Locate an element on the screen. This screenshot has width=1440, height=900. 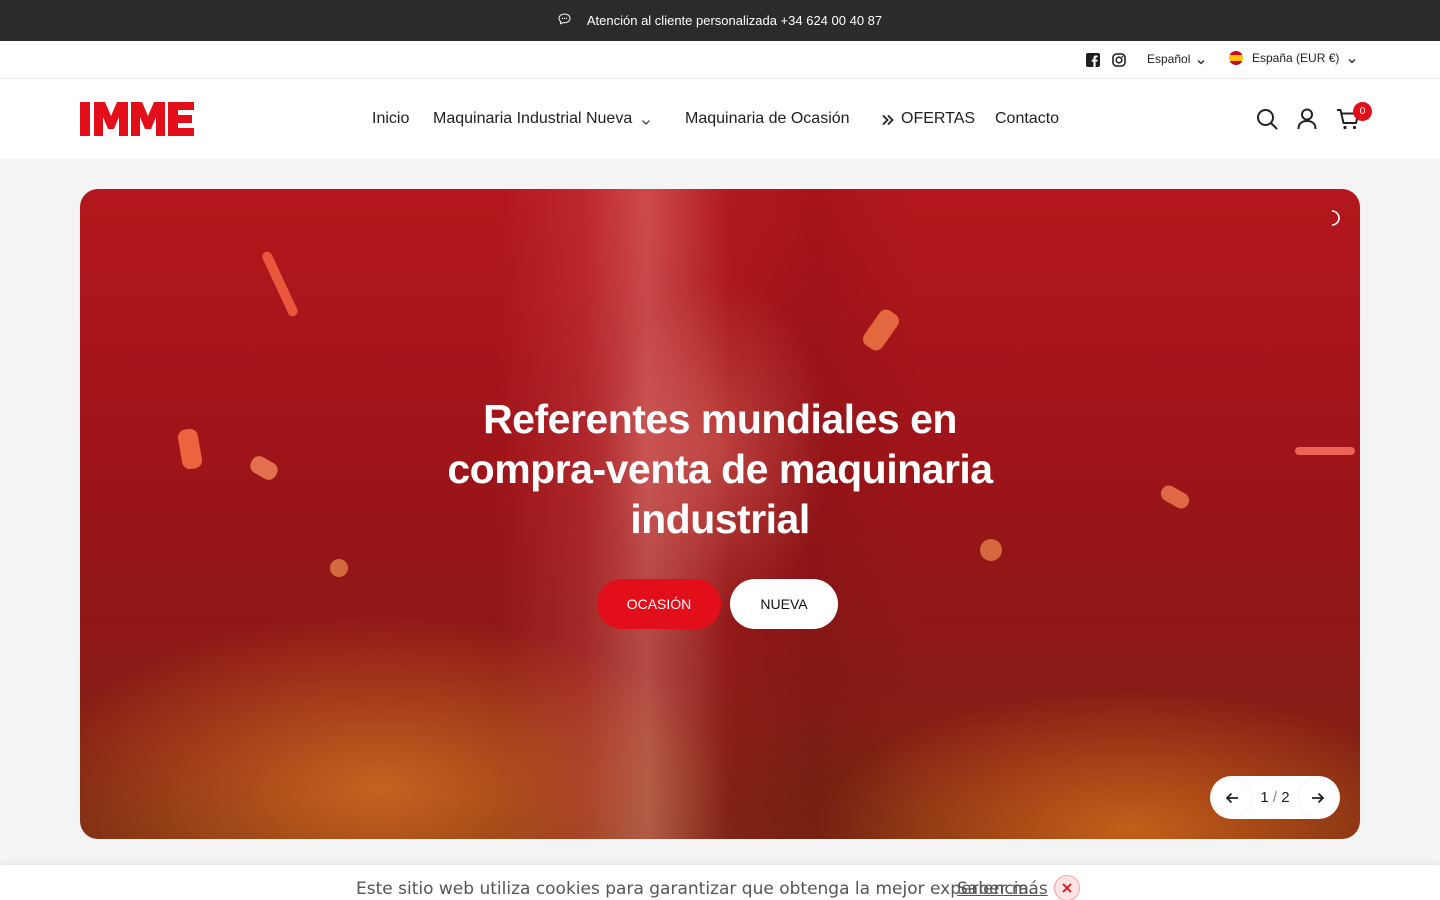
instagram-icon is located at coordinates (1119, 60).